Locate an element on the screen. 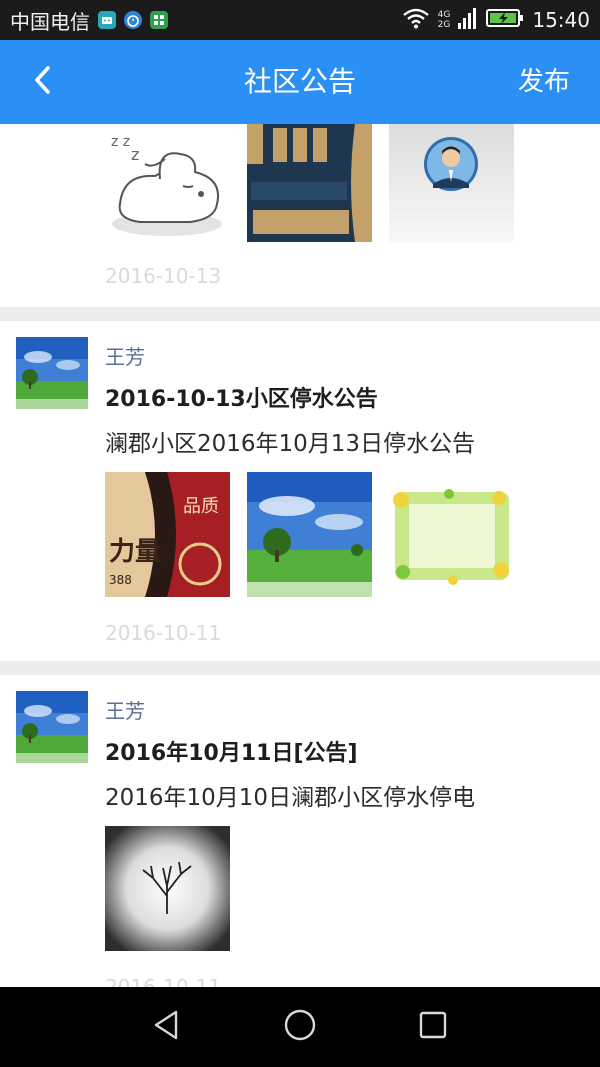 The height and width of the screenshot is (1067, 600). nav-home-button is located at coordinates (300, 1027).